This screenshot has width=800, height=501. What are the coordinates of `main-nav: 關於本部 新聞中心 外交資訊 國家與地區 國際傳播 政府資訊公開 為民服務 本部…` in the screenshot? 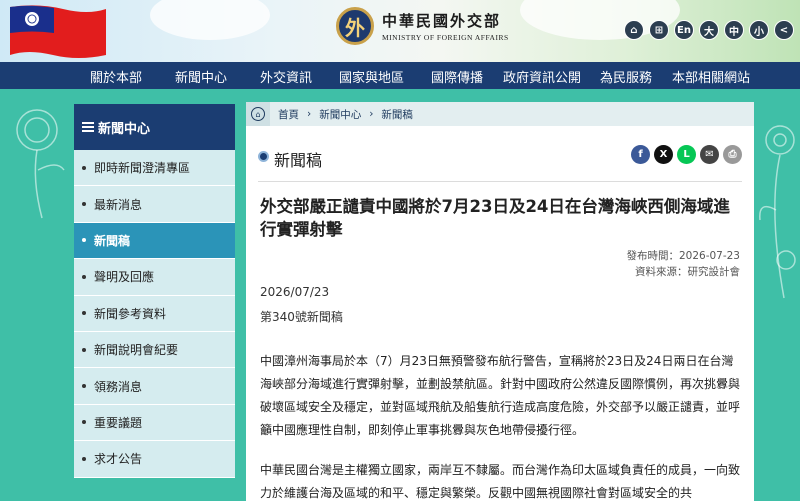 It's located at (400, 75).